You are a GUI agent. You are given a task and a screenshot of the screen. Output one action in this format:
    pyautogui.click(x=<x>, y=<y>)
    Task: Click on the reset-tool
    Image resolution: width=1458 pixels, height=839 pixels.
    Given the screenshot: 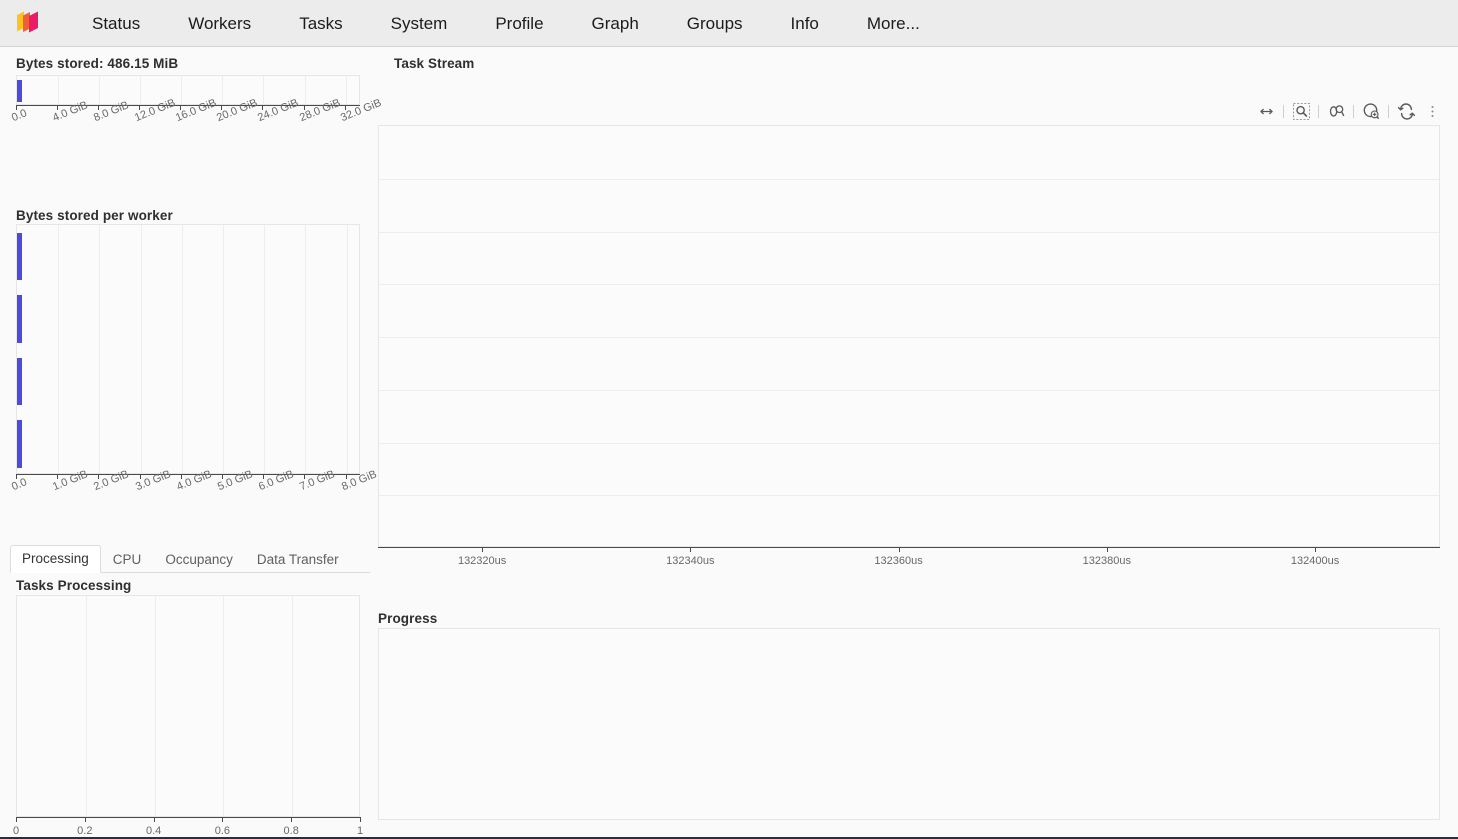 What is the action you would take?
    pyautogui.click(x=1406, y=111)
    